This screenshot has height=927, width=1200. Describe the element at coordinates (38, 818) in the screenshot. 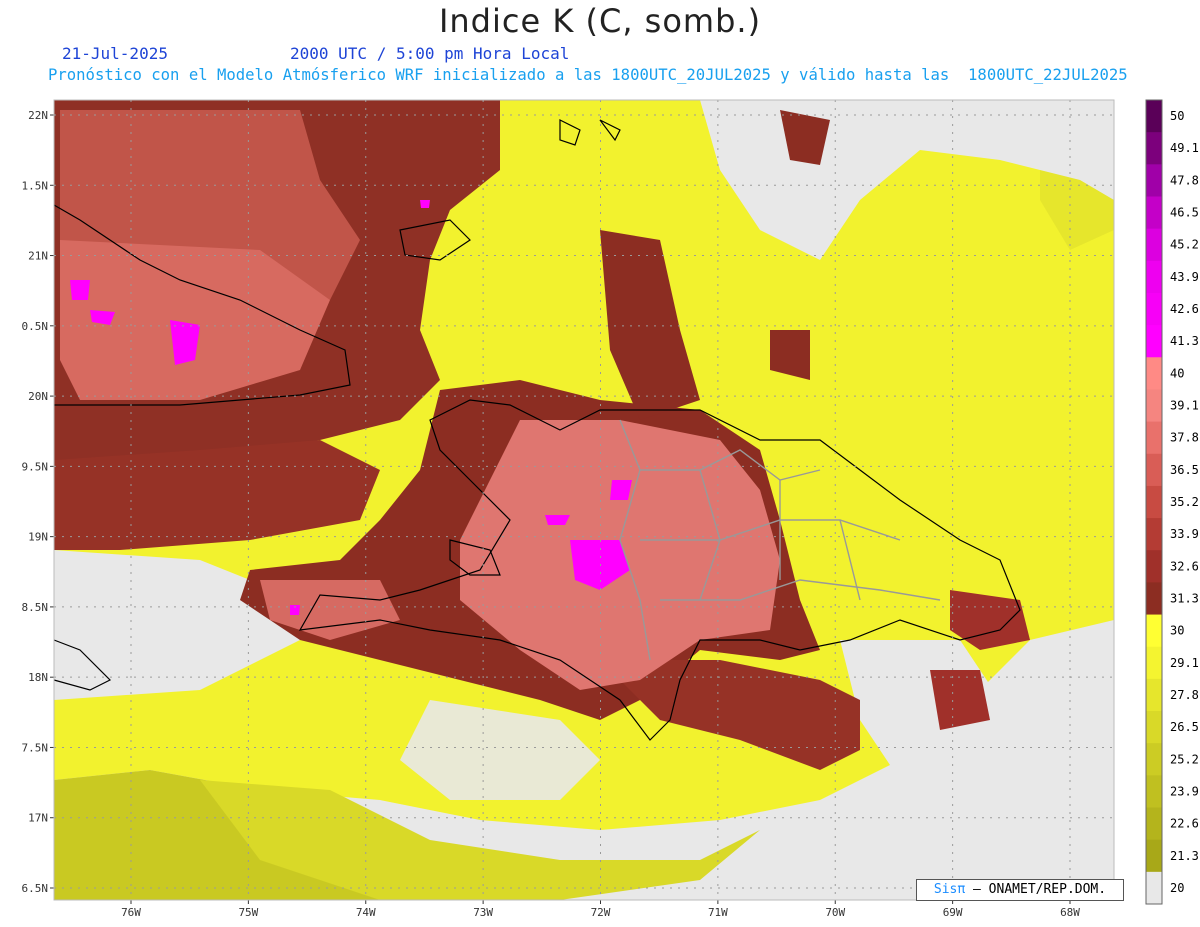

I see `lat-tick-label: 17N` at that location.